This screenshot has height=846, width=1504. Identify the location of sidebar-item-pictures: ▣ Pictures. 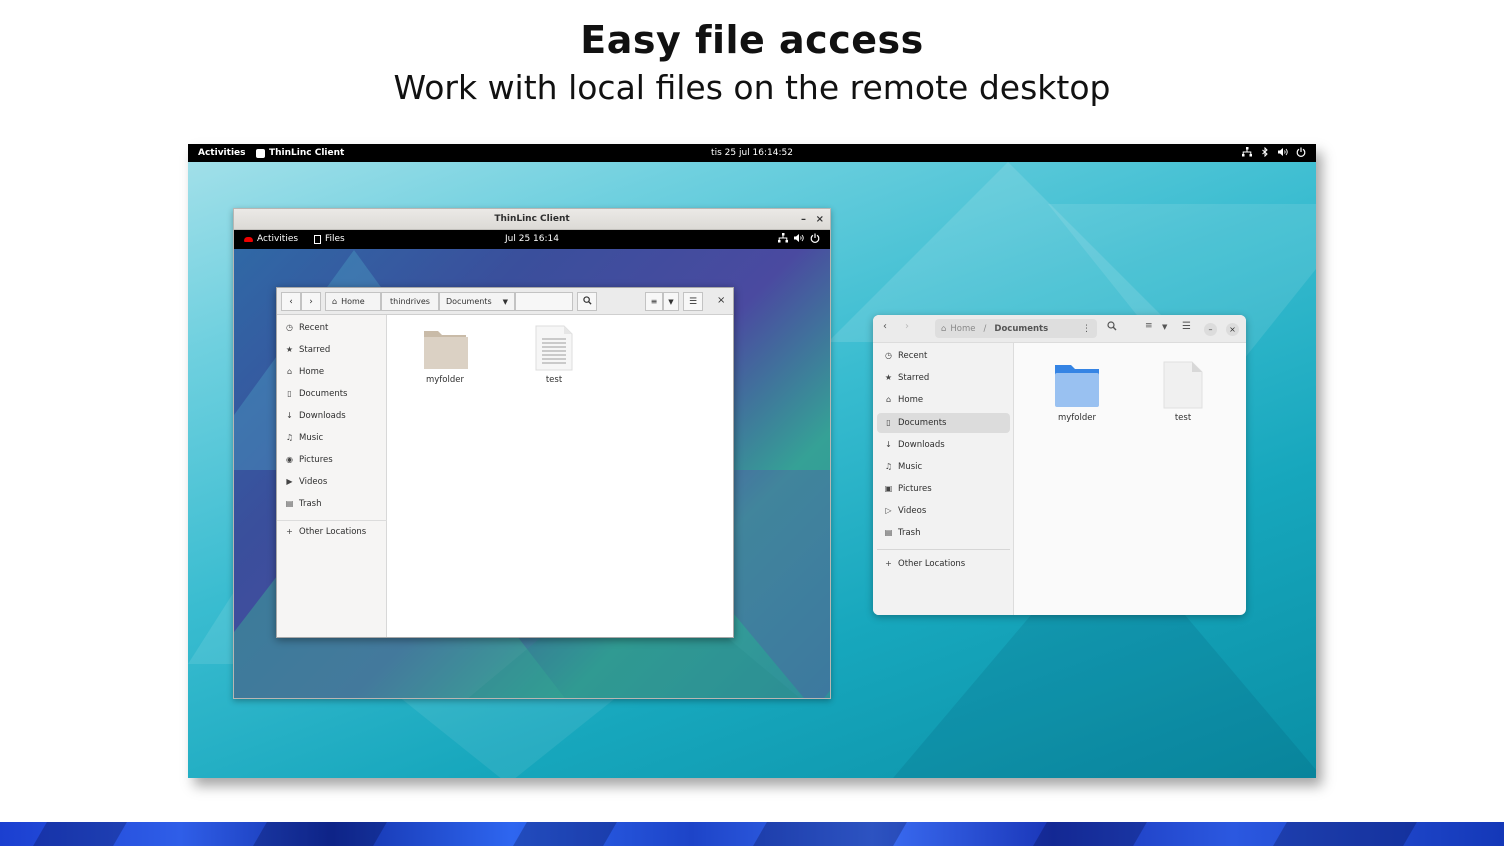
(943, 489).